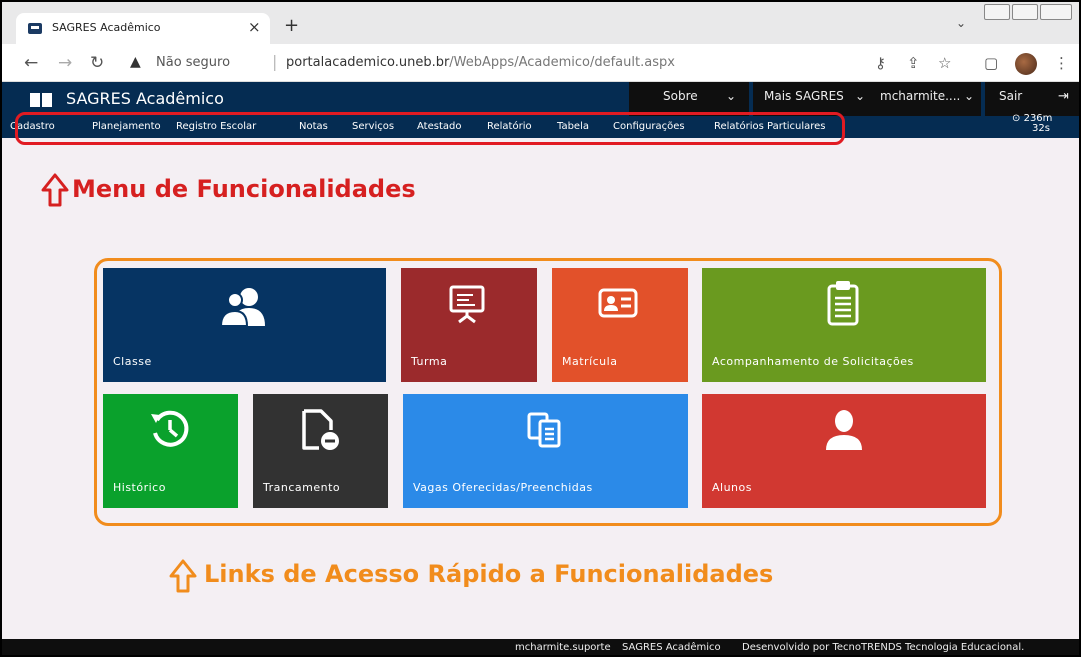 The height and width of the screenshot is (657, 1081). Describe the element at coordinates (254, 27) in the screenshot. I see `tab-close-icon: ×` at that location.